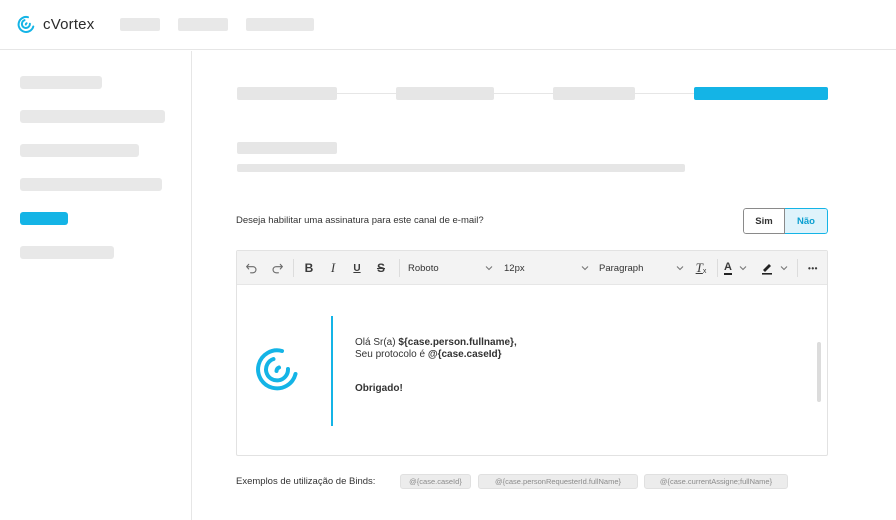 This screenshot has width=896, height=520. I want to click on cvortex-logo-icon, so click(26, 24).